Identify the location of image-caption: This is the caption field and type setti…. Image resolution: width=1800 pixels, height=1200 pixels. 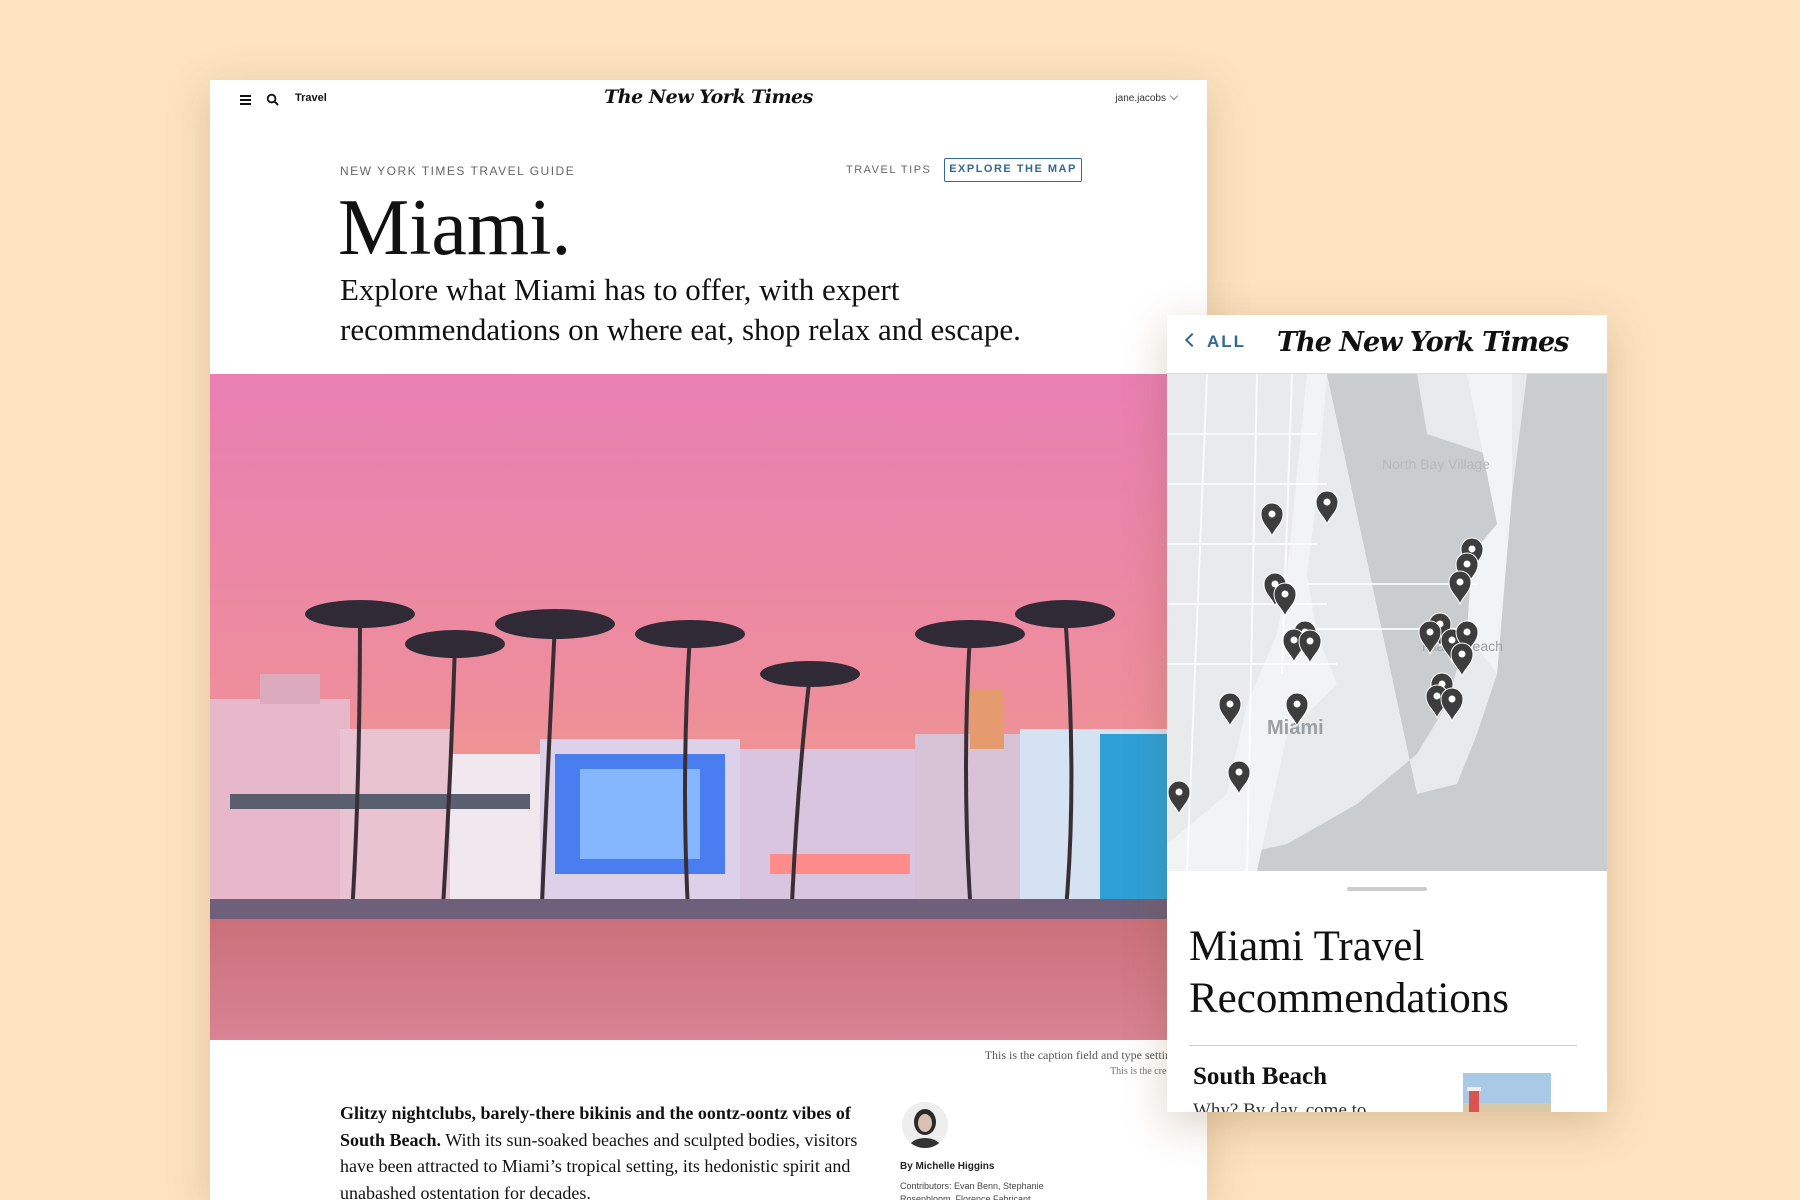
(1080, 1055).